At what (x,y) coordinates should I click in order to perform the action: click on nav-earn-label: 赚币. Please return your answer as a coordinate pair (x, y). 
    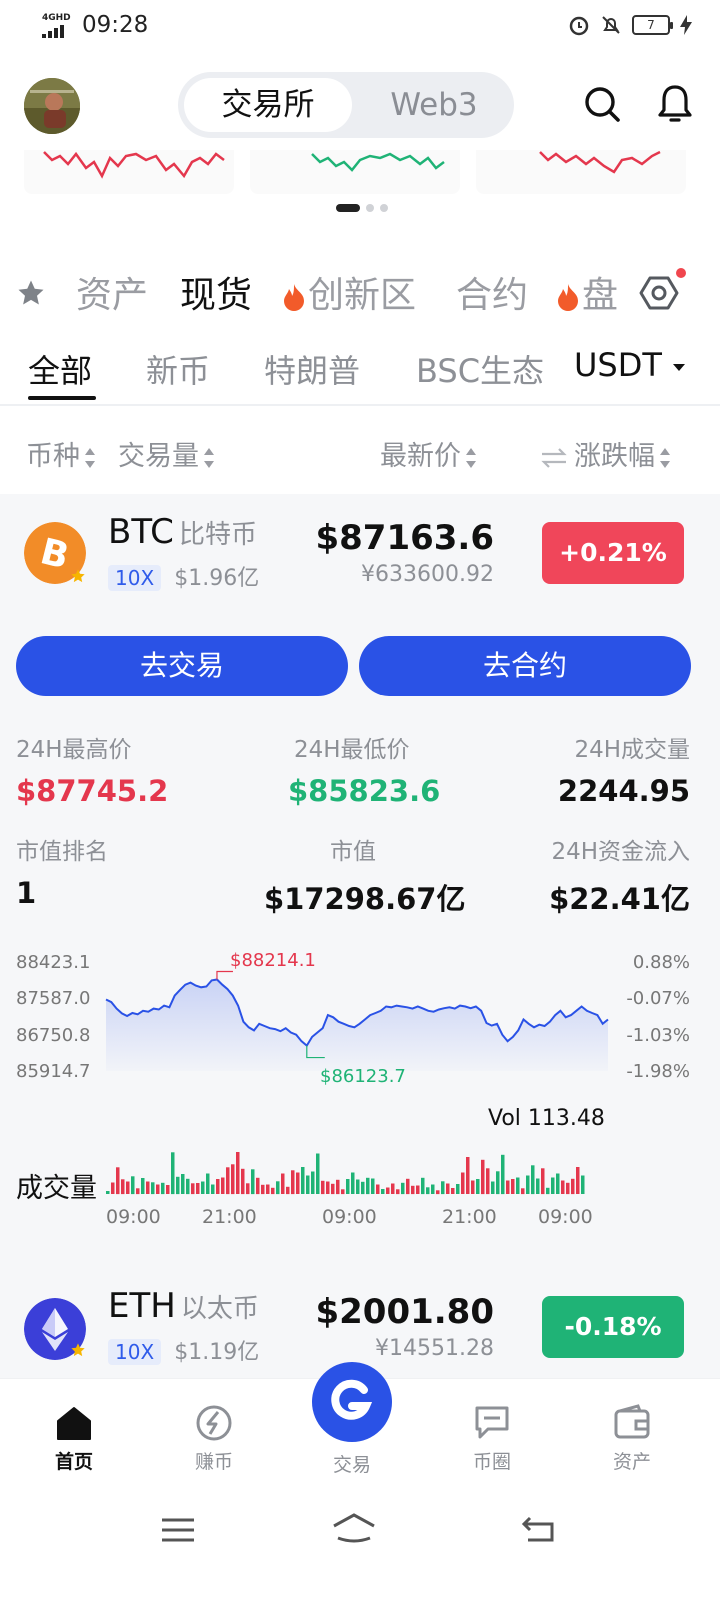
    Looking at the image, I should click on (213, 1462).